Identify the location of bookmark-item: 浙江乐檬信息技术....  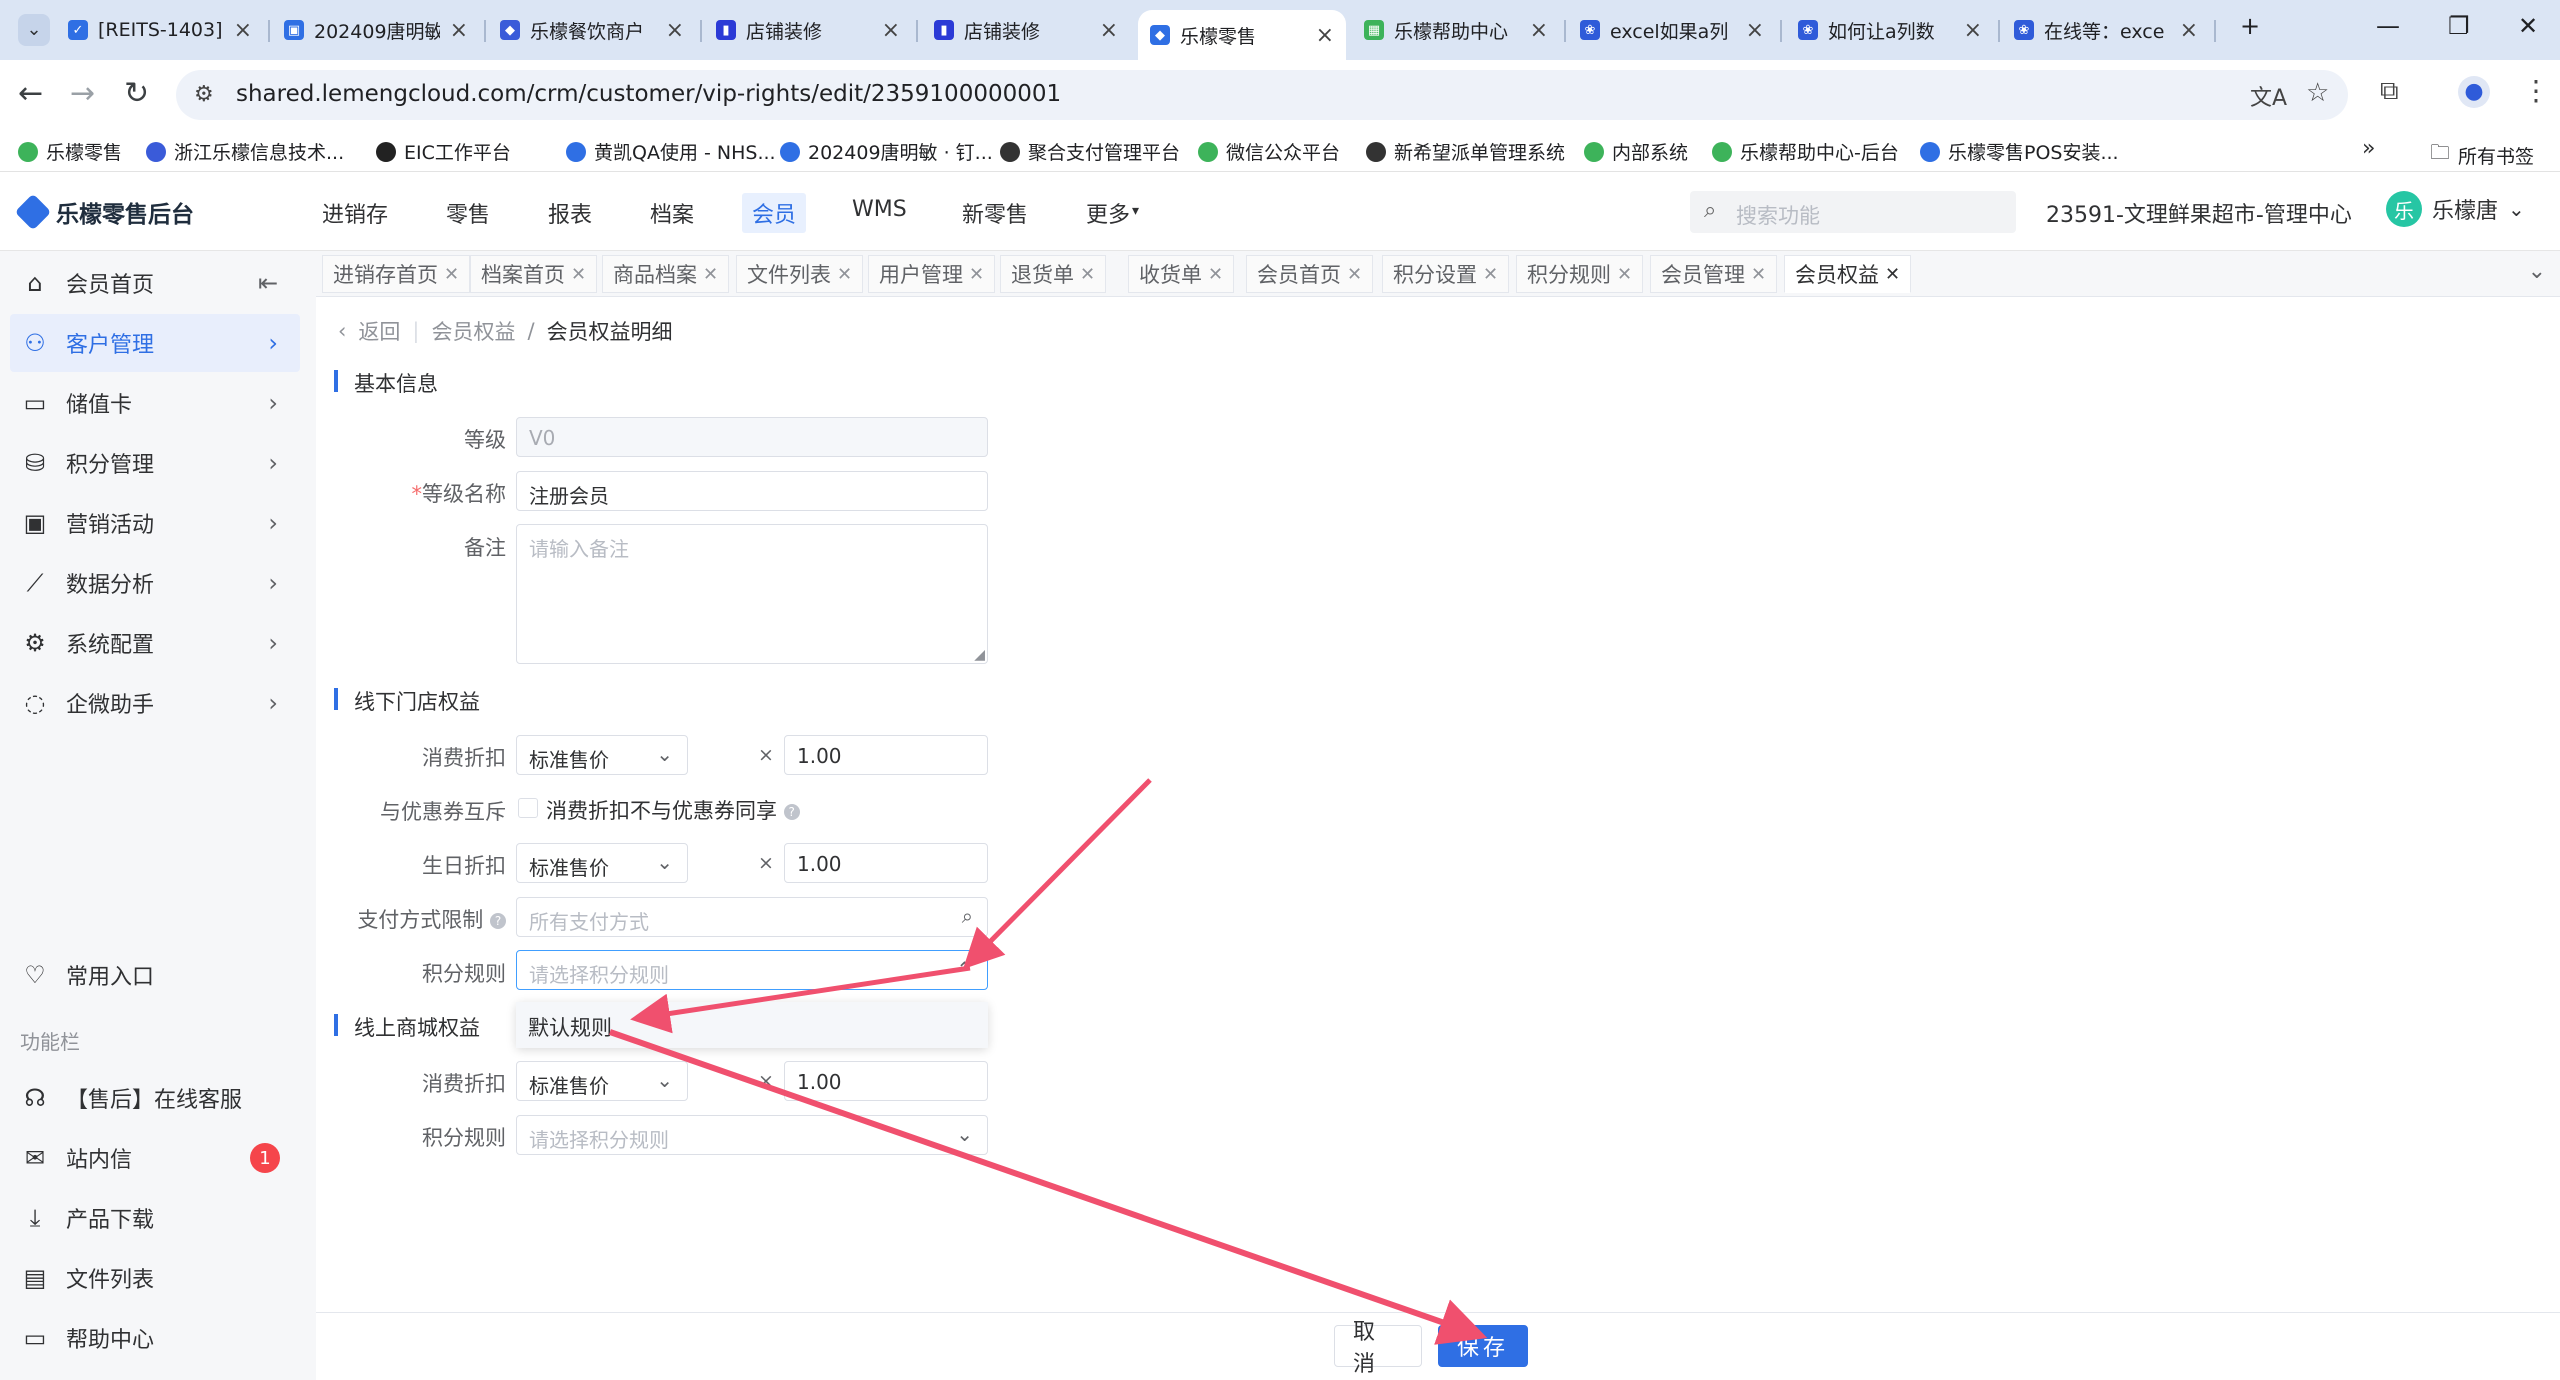
(245, 151).